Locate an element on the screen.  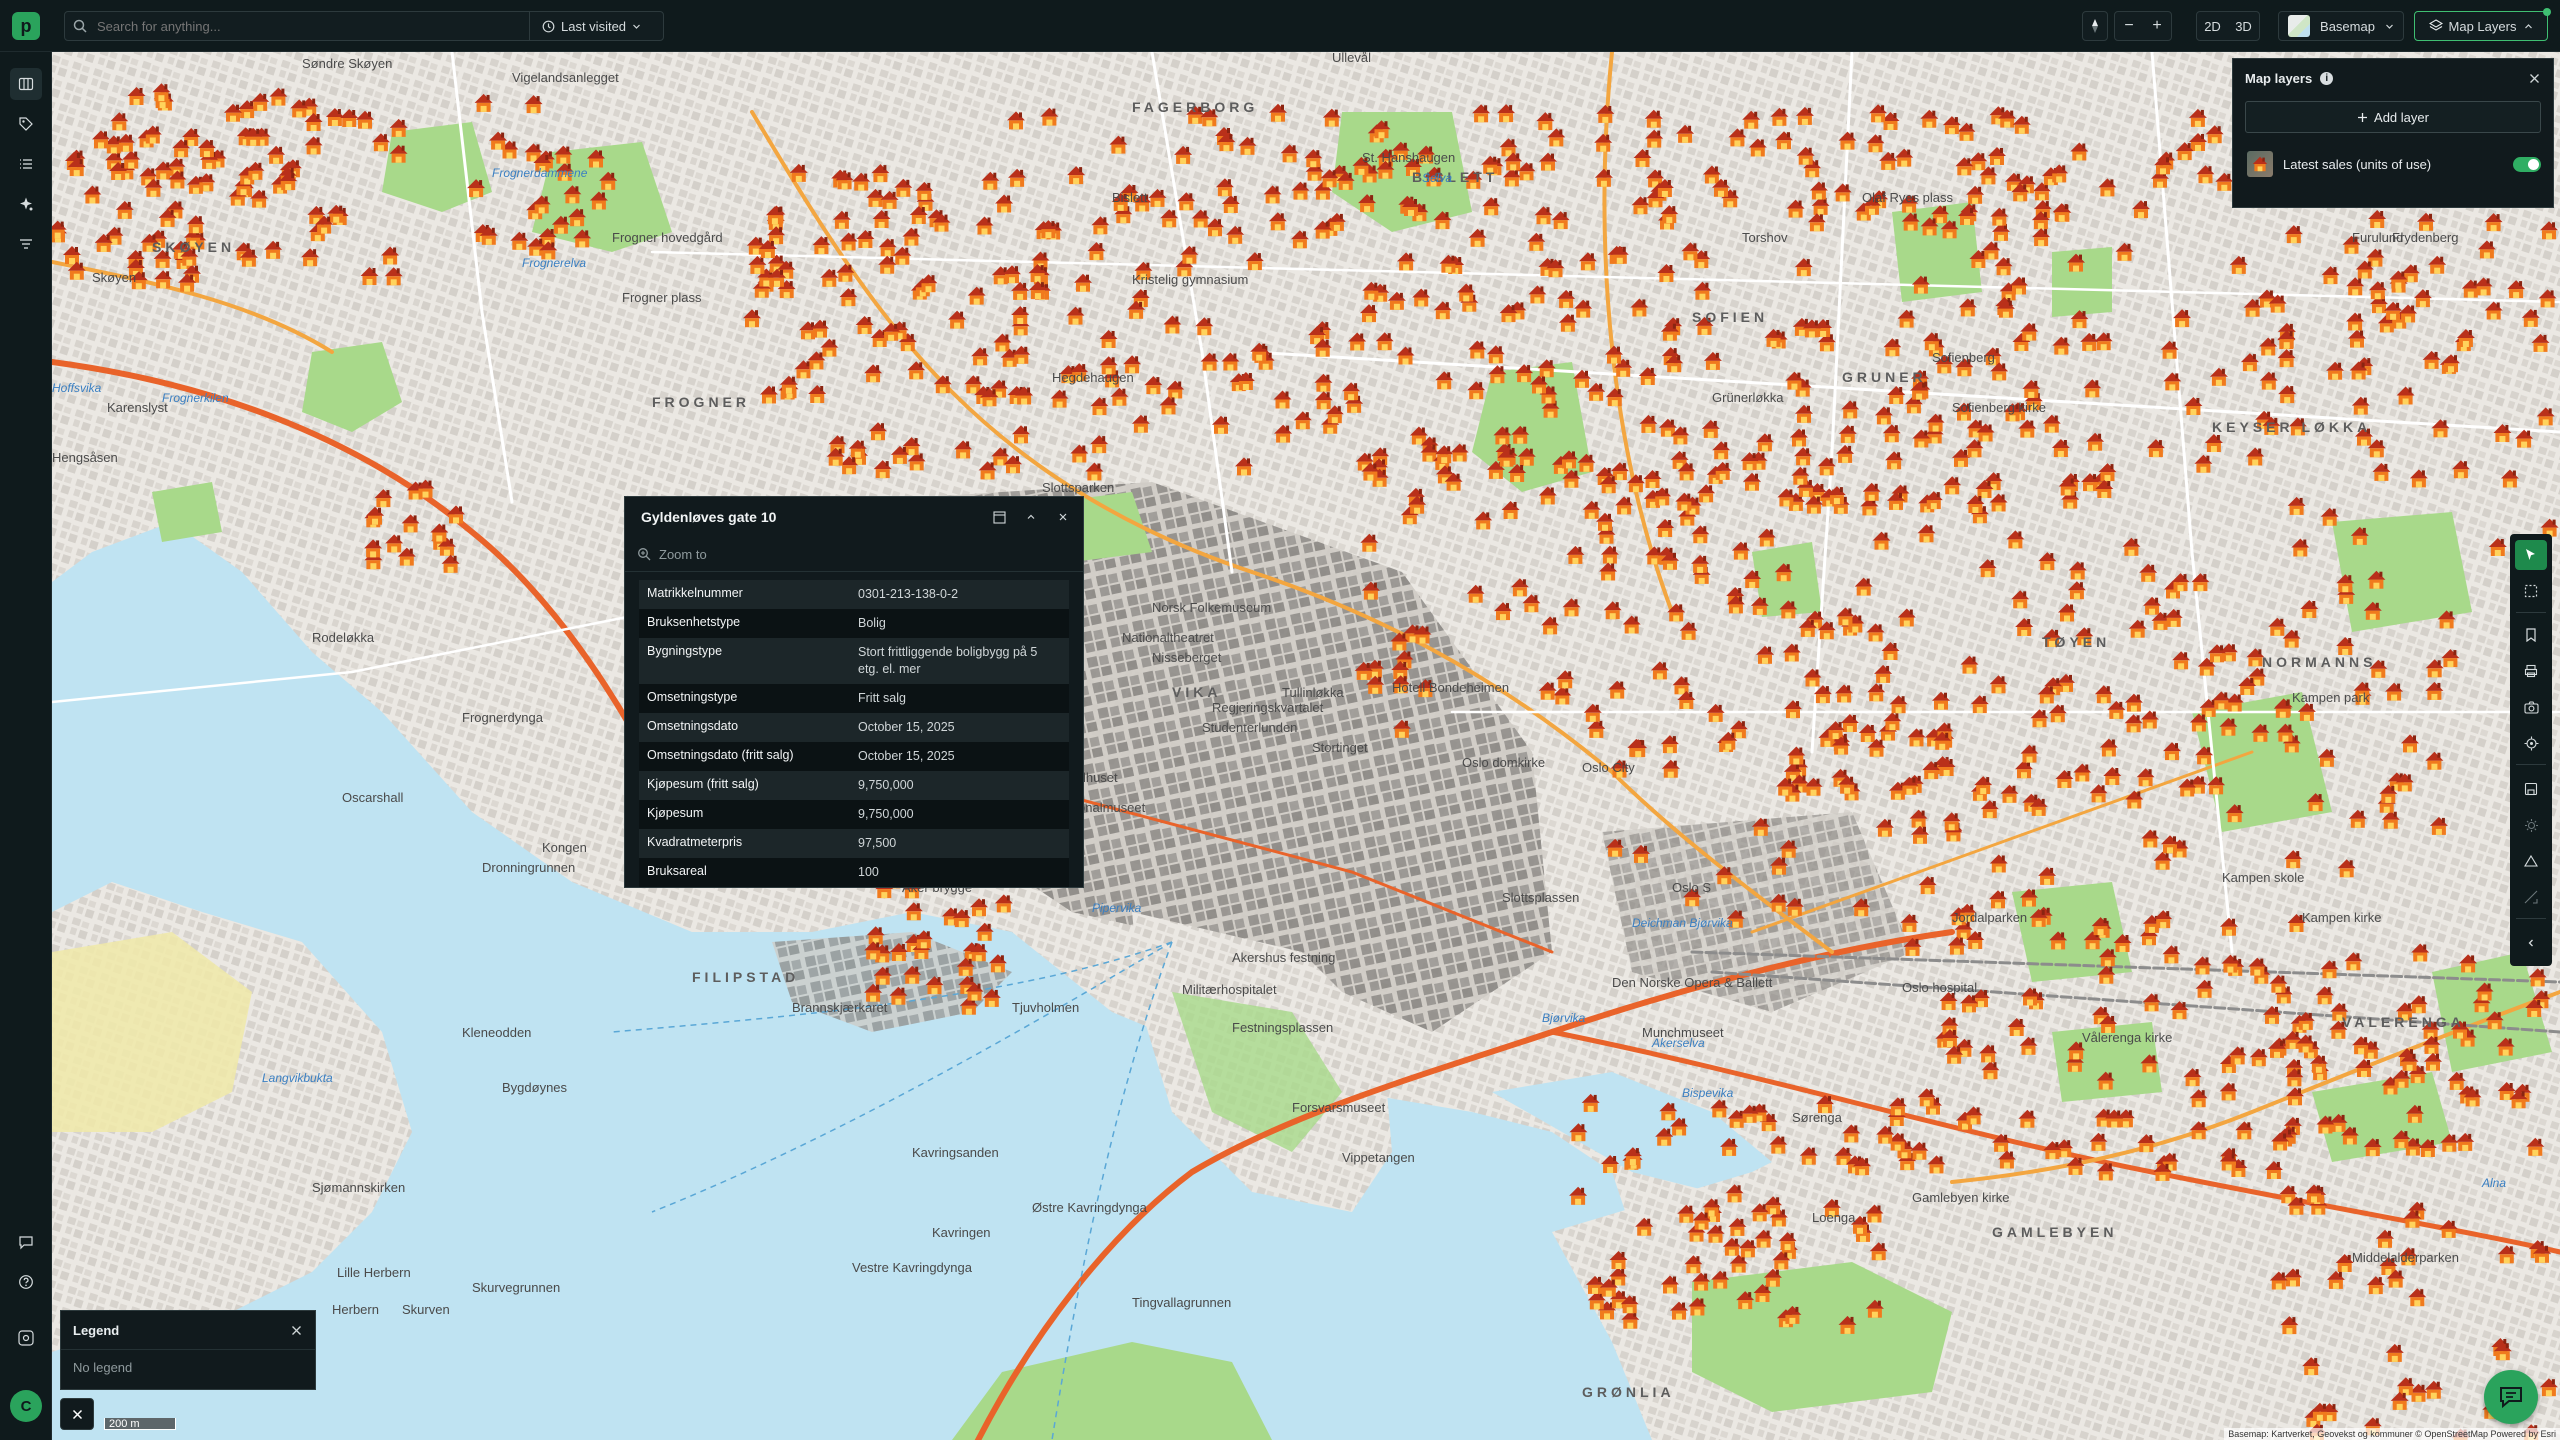
info-icon: i is located at coordinates (2327, 78).